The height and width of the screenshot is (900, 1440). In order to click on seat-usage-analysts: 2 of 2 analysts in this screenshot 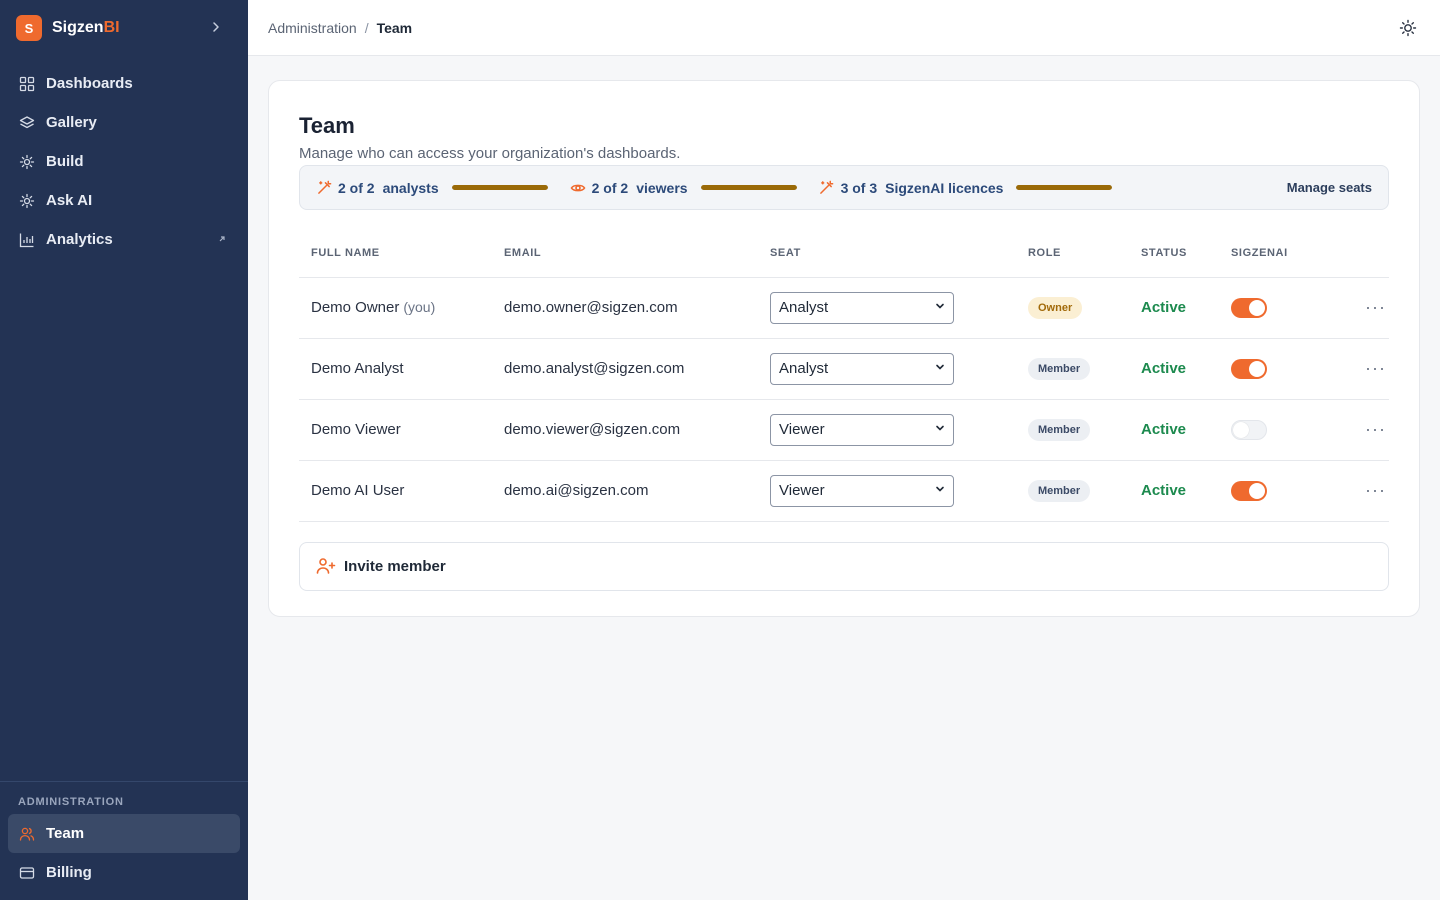, I will do `click(432, 188)`.